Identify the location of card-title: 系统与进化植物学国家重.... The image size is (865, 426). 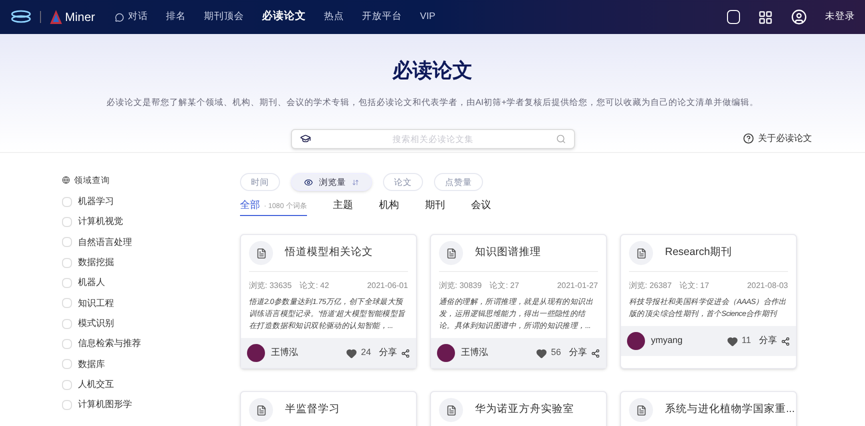
(730, 410).